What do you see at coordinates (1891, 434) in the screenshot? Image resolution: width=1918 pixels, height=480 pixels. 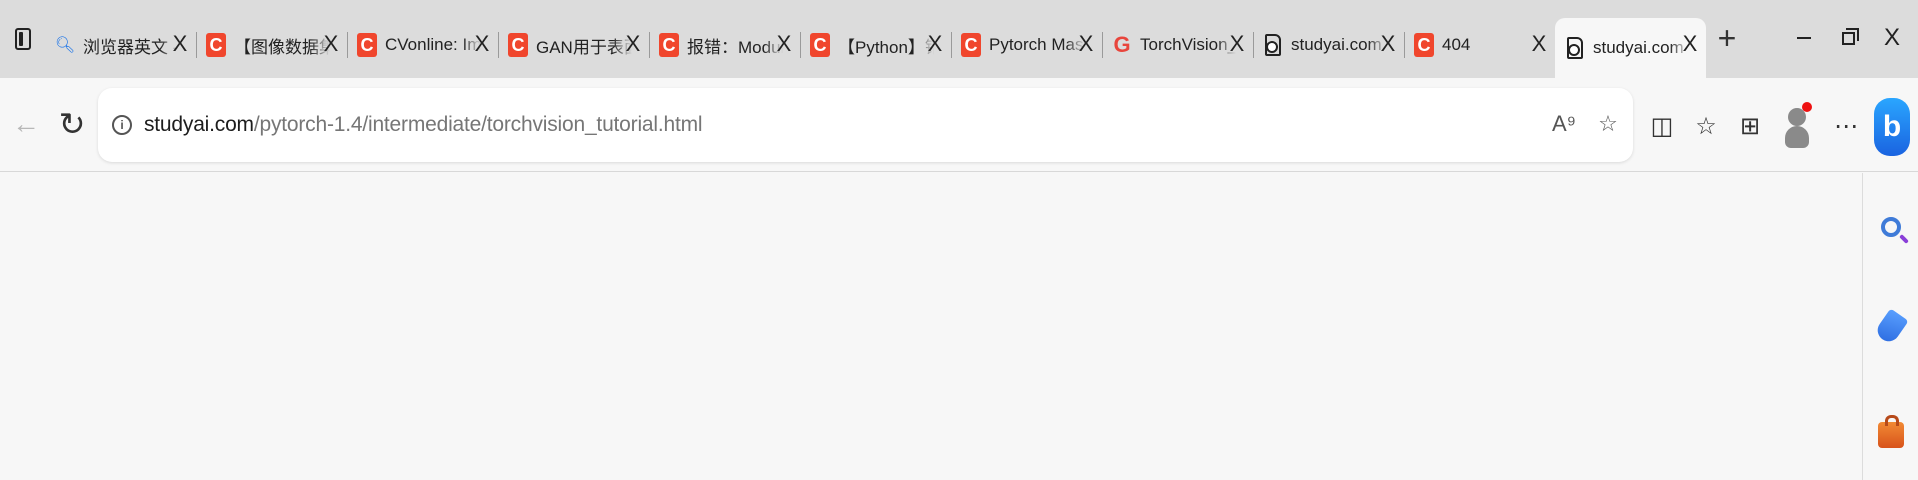 I see `sidebar-tools-bag-icon` at bounding box center [1891, 434].